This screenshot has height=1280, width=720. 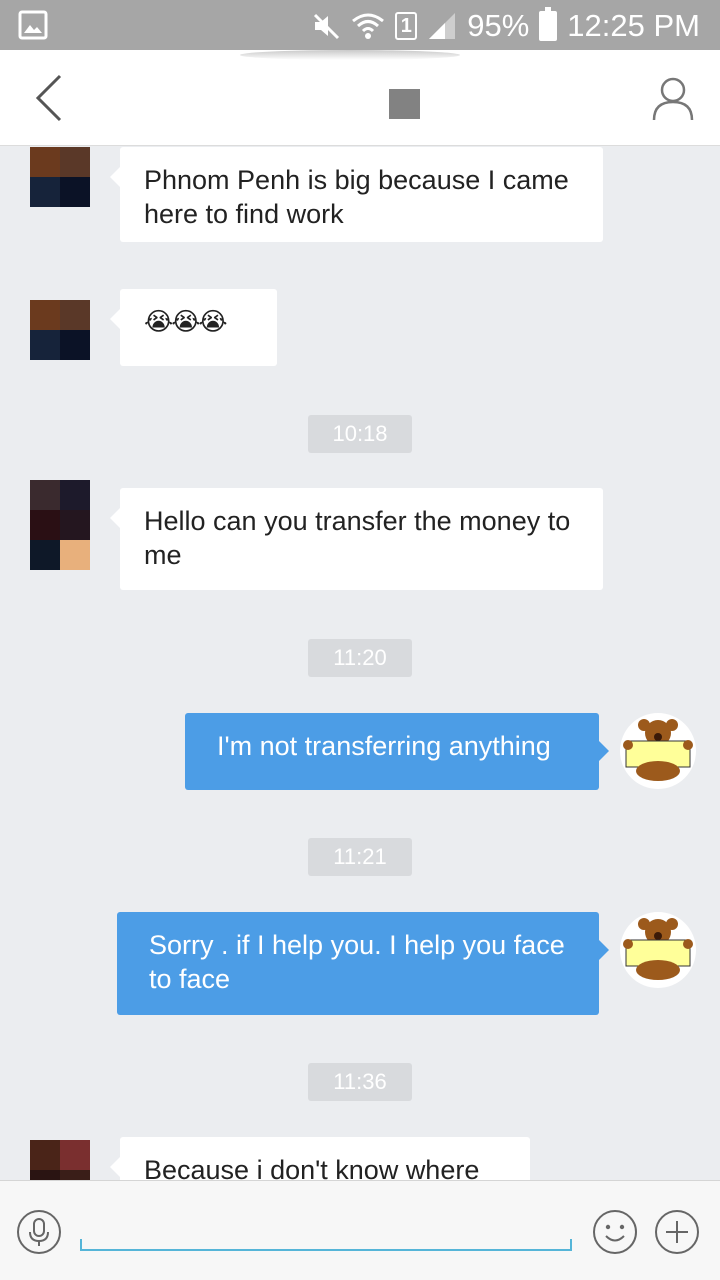 I want to click on sim-icon: 1, so click(x=406, y=26).